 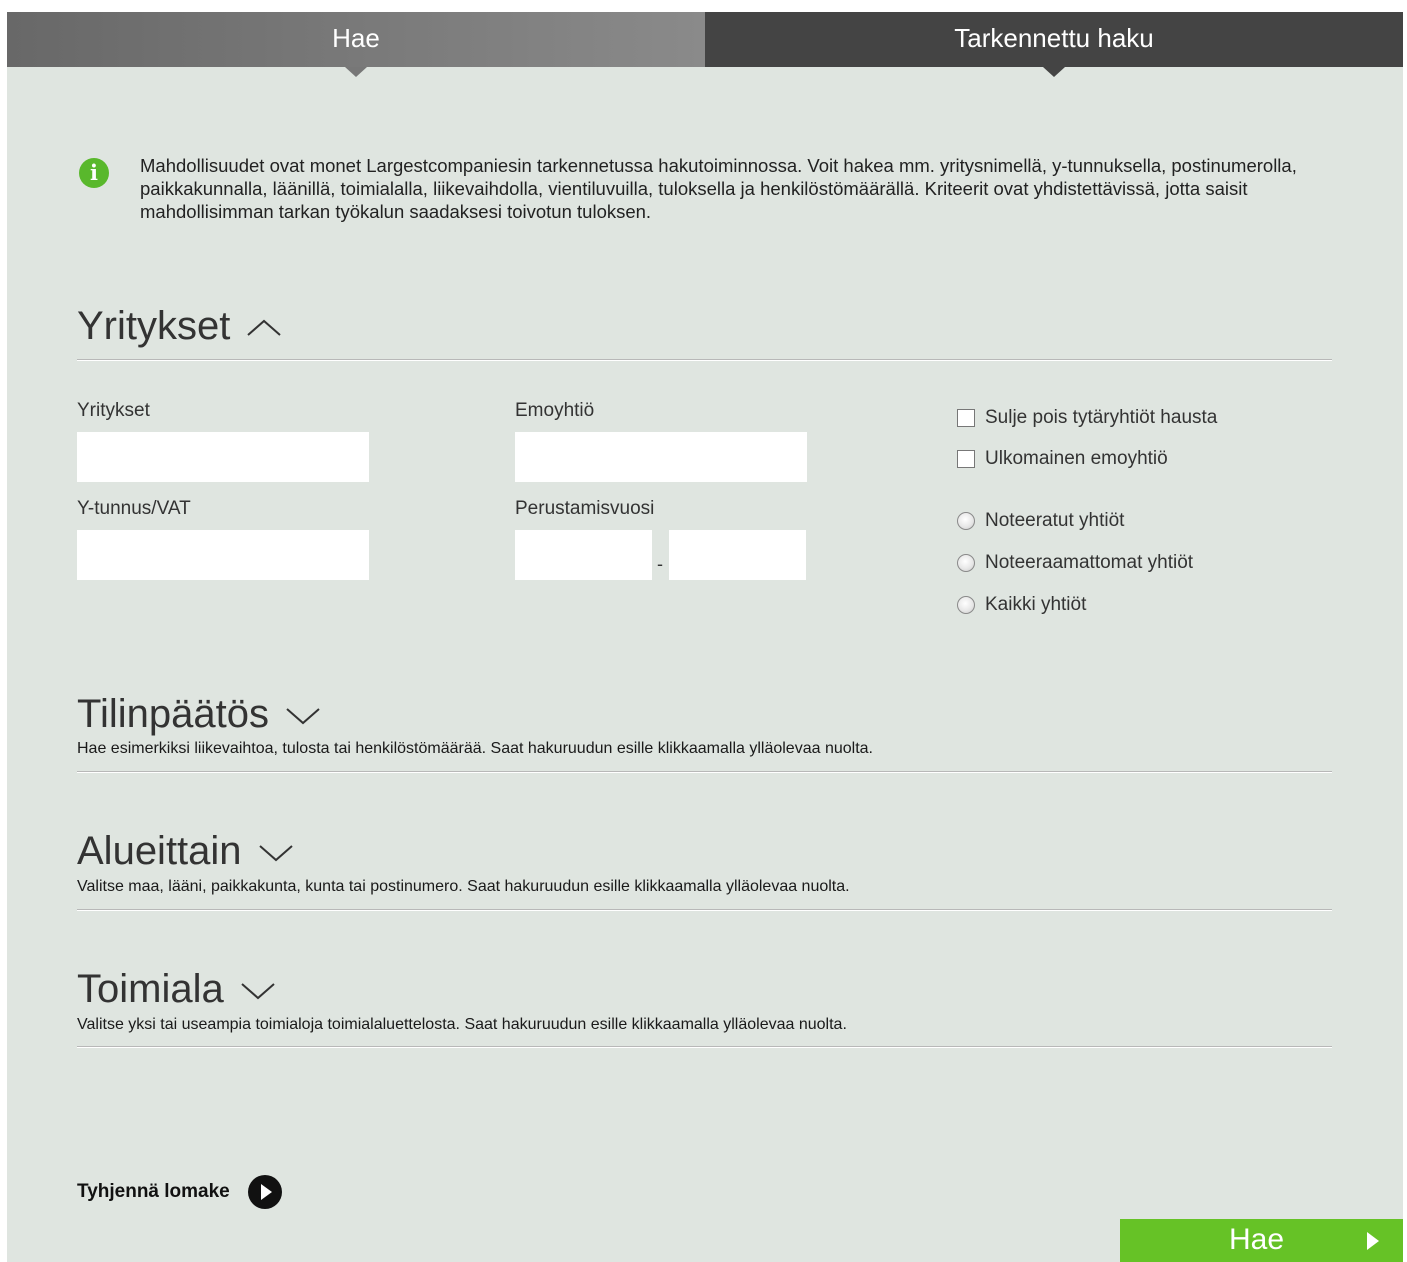 I want to click on section-financials-title: Tilinpäätös, so click(x=173, y=714).